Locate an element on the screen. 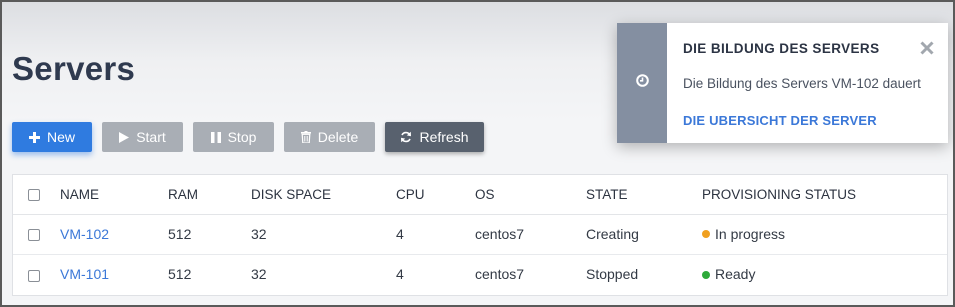 The width and height of the screenshot is (955, 307). refresh-button: Refresh is located at coordinates (434, 137).